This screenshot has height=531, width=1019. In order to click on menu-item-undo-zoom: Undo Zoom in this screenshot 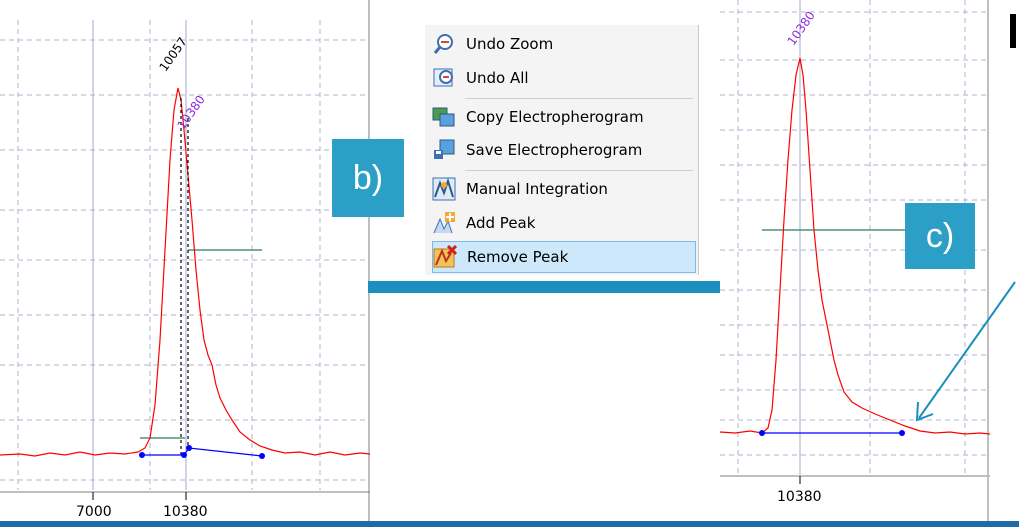, I will do `click(563, 44)`.